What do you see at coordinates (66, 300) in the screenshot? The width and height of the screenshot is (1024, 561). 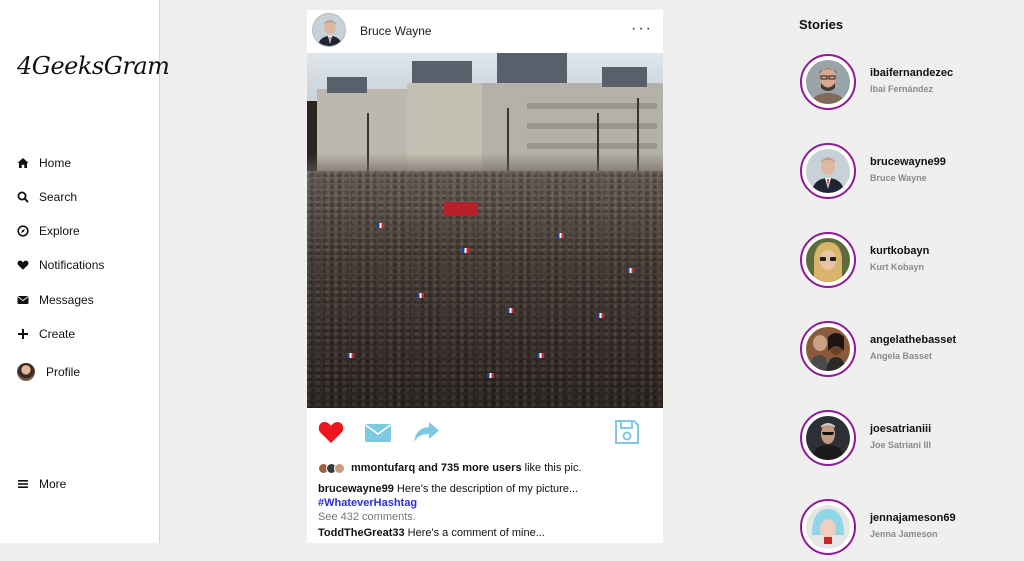 I see `sidebar-item-label: Messages` at bounding box center [66, 300].